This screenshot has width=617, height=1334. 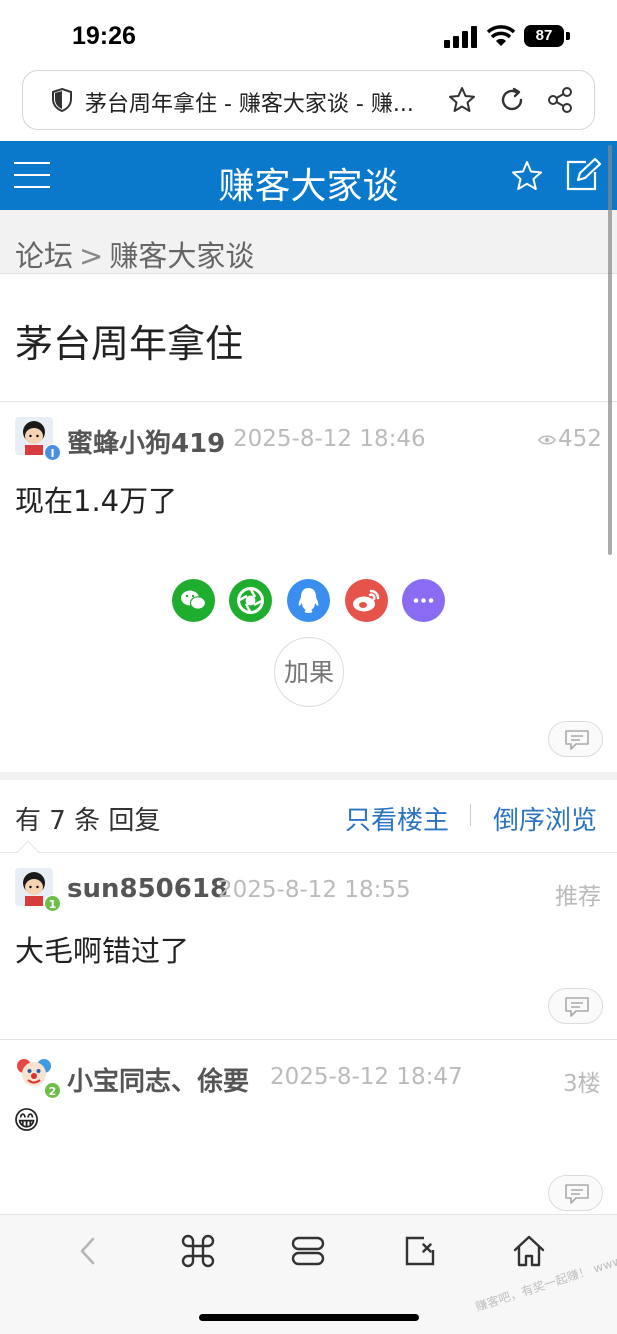 I want to click on section-gap, so click(x=308, y=776).